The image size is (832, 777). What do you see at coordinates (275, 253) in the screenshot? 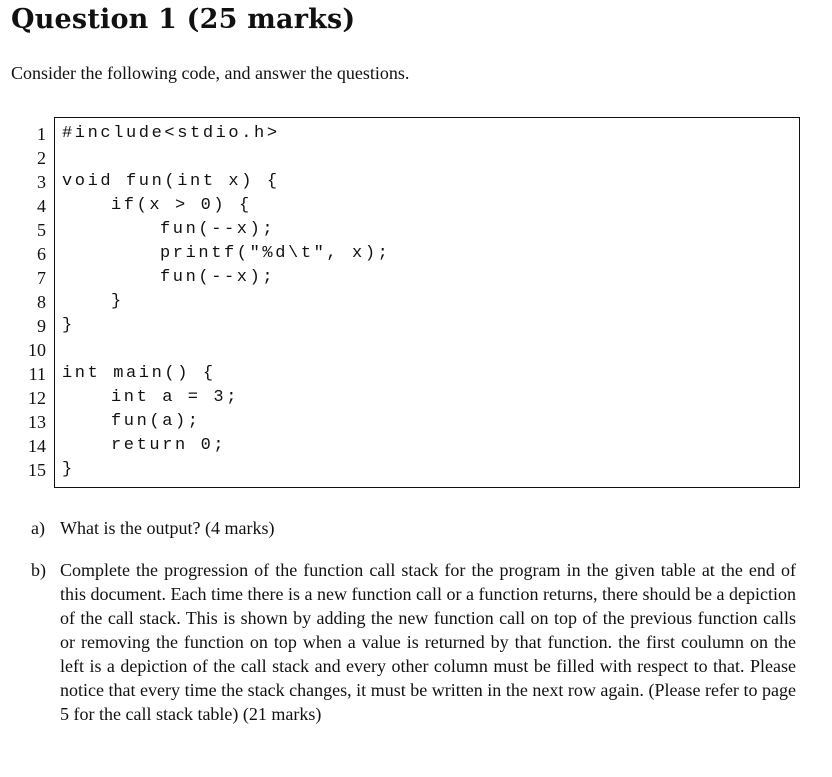
I see `code-line: printf("%d\t", x);` at bounding box center [275, 253].